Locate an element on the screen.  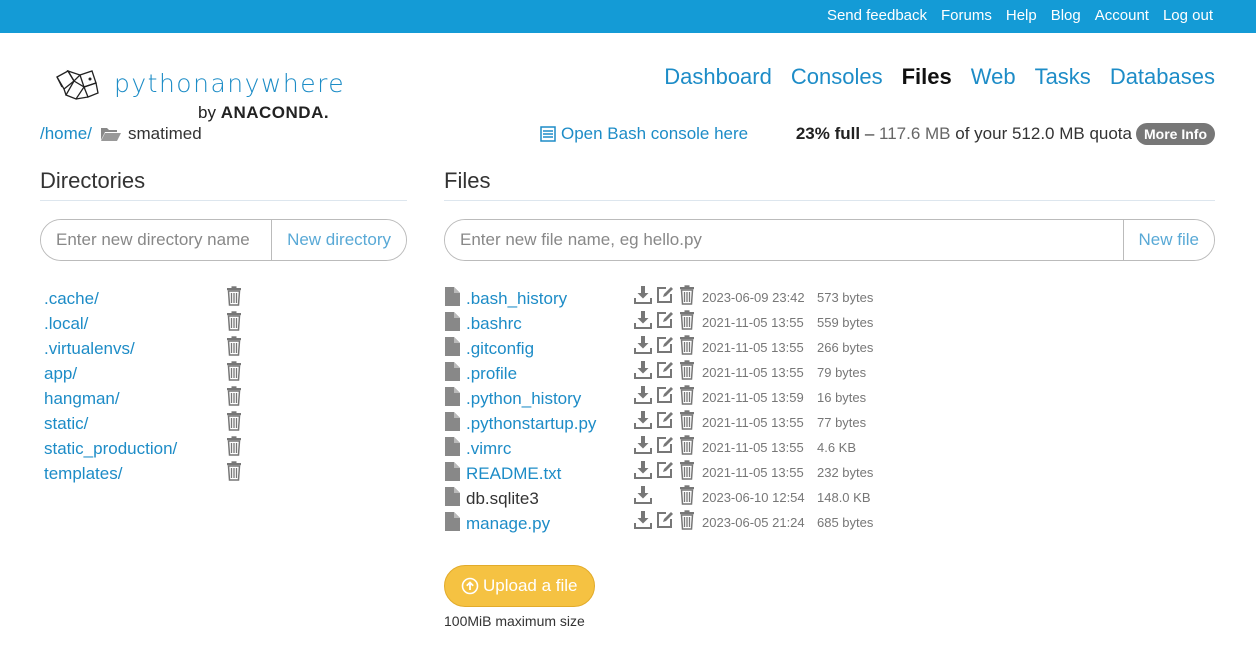
main-nav-tab: Tasks is located at coordinates (1063, 77).